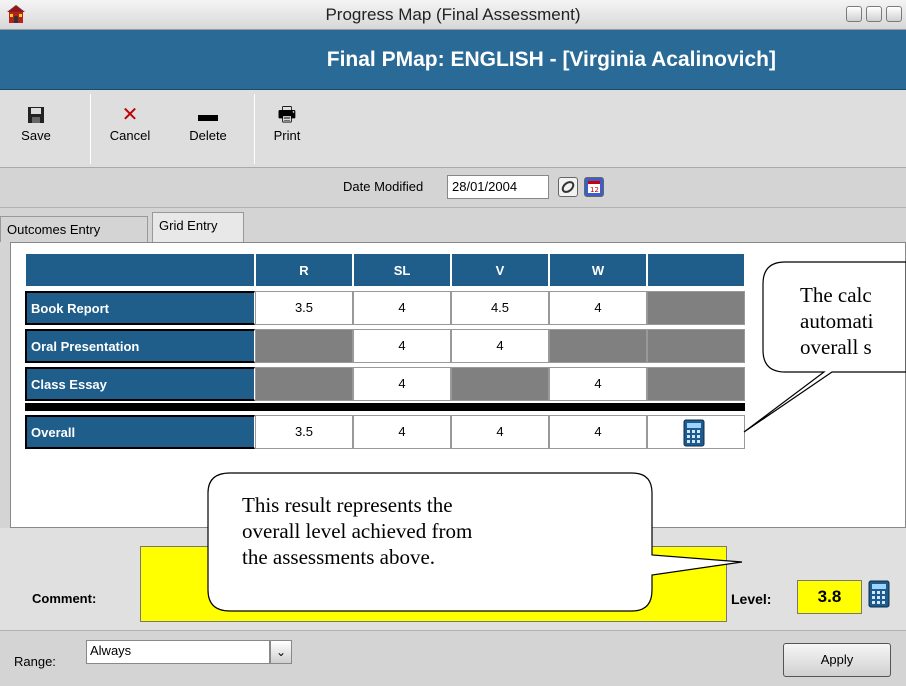  I want to click on range-bar: Range: Always ⌄ Apply, so click(453, 658).